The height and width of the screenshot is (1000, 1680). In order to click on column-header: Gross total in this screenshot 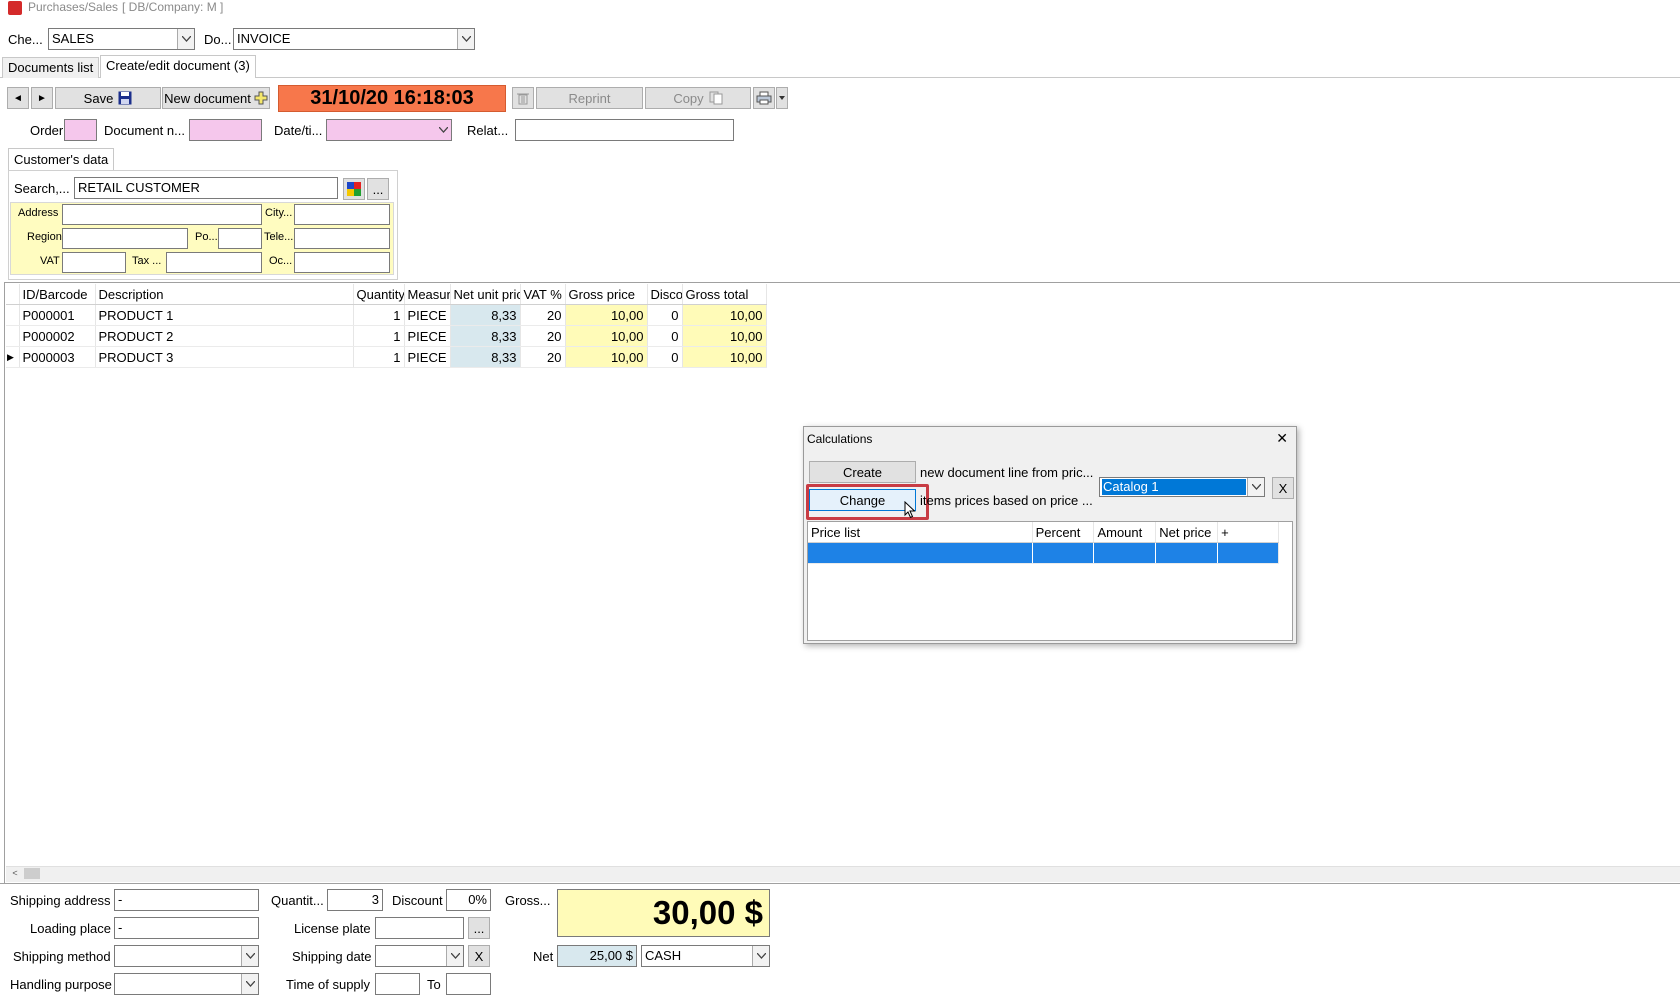, I will do `click(724, 294)`.